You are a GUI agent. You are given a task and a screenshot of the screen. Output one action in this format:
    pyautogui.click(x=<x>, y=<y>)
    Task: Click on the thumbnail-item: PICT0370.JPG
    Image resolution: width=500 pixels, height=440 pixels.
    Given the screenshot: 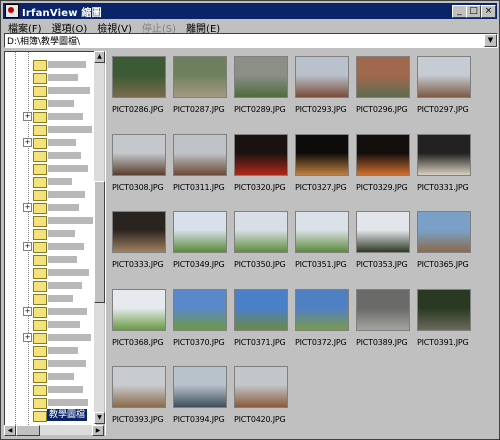 What is the action you would take?
    pyautogui.click(x=201, y=318)
    